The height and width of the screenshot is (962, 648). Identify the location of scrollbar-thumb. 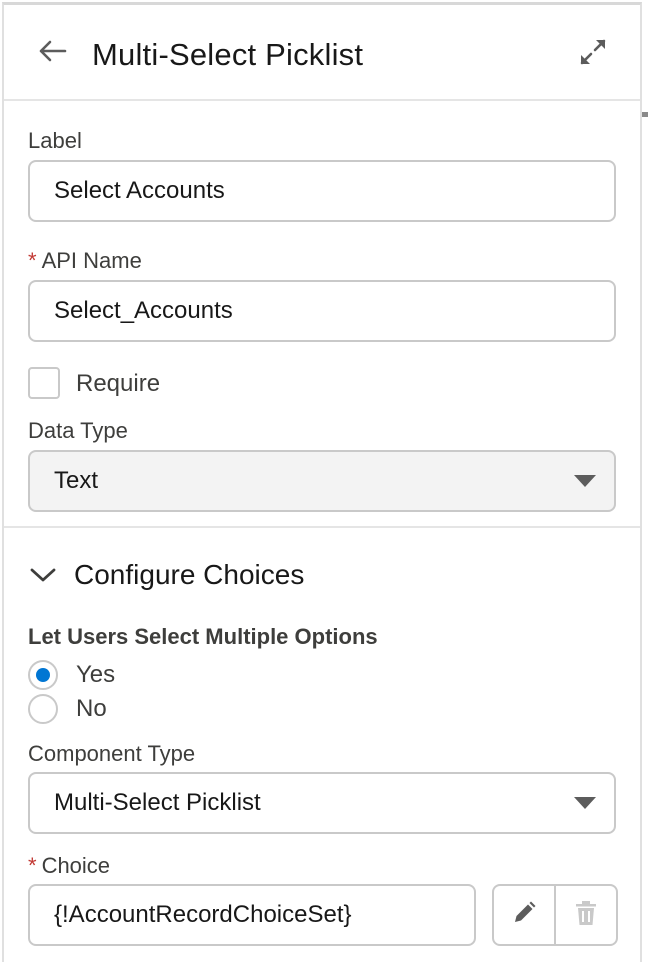
(645, 114).